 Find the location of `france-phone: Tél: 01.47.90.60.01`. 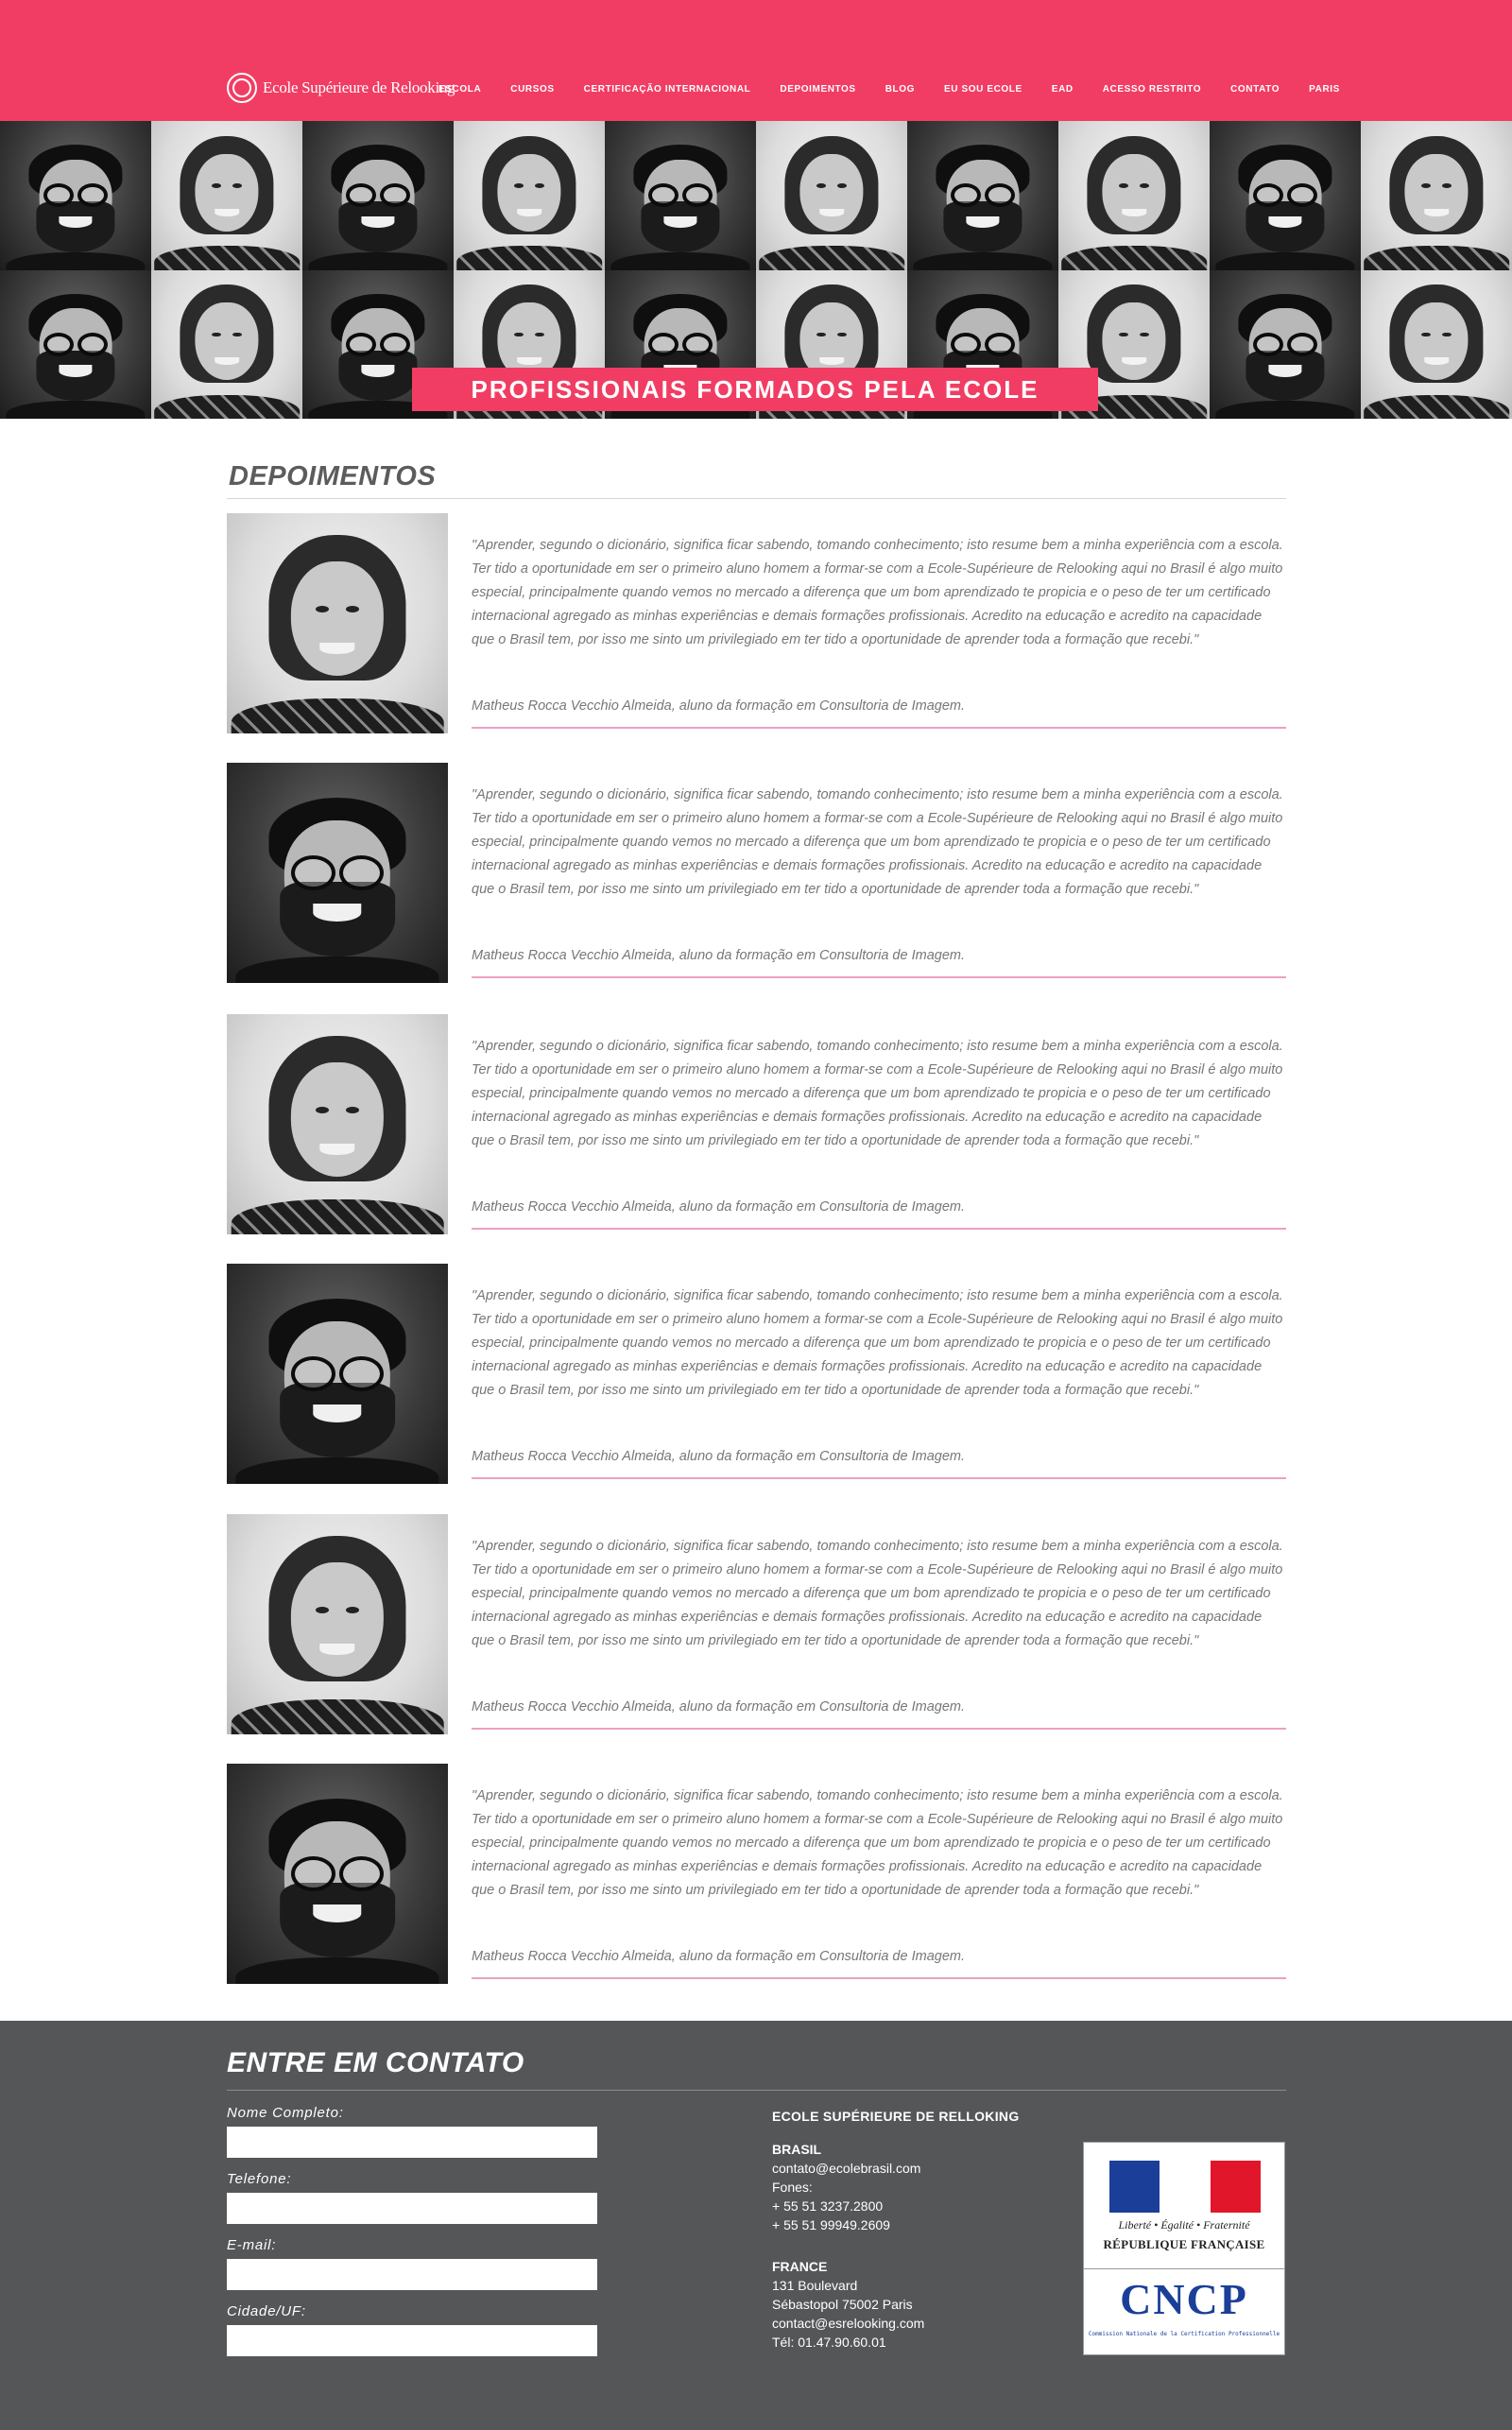

france-phone: Tél: 01.47.90.60.01 is located at coordinates (829, 2342).